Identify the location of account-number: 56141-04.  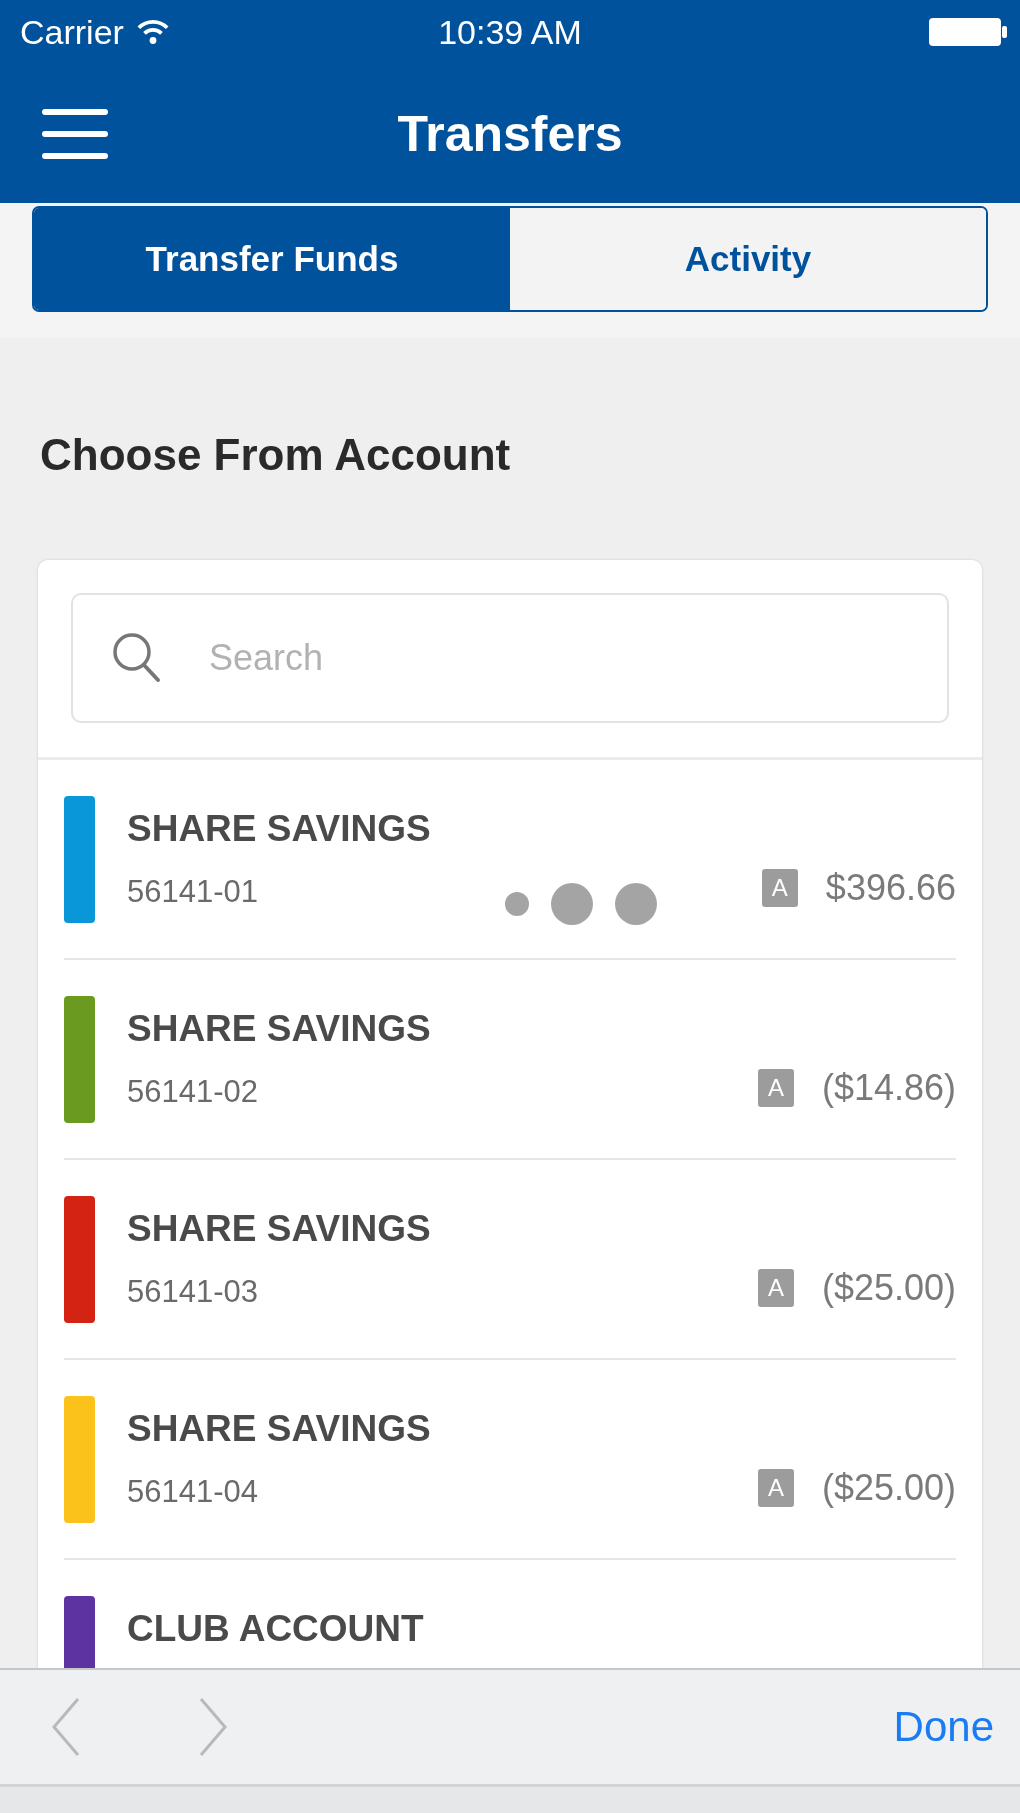
(193, 1492).